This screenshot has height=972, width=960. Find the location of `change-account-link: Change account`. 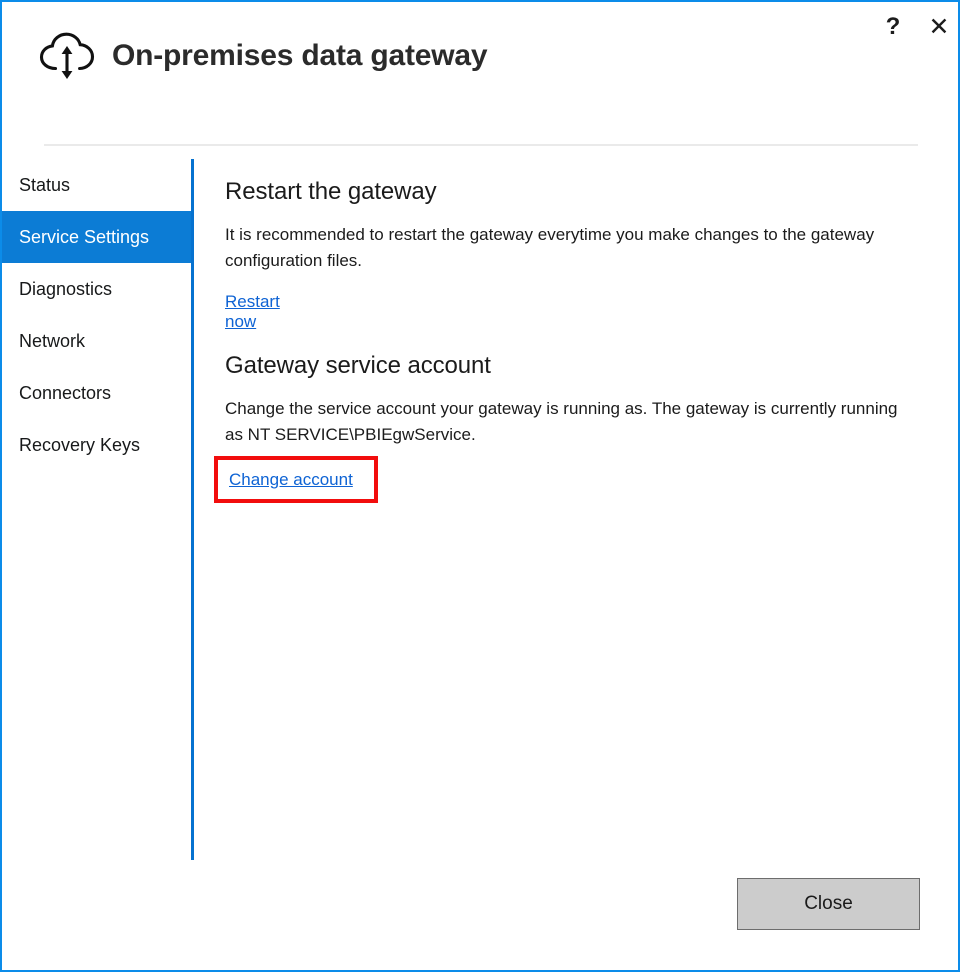

change-account-link: Change account is located at coordinates (291, 480).